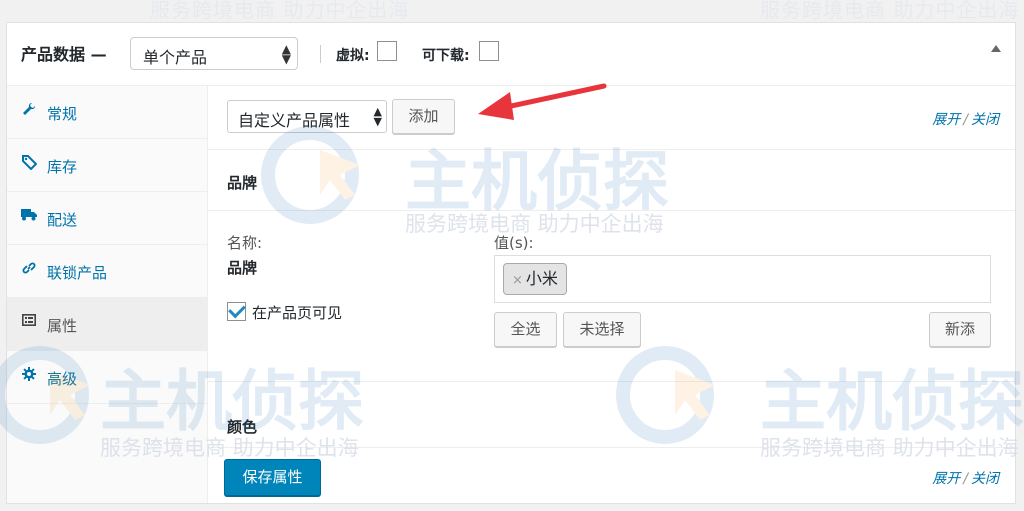 Image resolution: width=1024 pixels, height=511 pixels. I want to click on tab-linked-products: 联锁产品, so click(107, 271).